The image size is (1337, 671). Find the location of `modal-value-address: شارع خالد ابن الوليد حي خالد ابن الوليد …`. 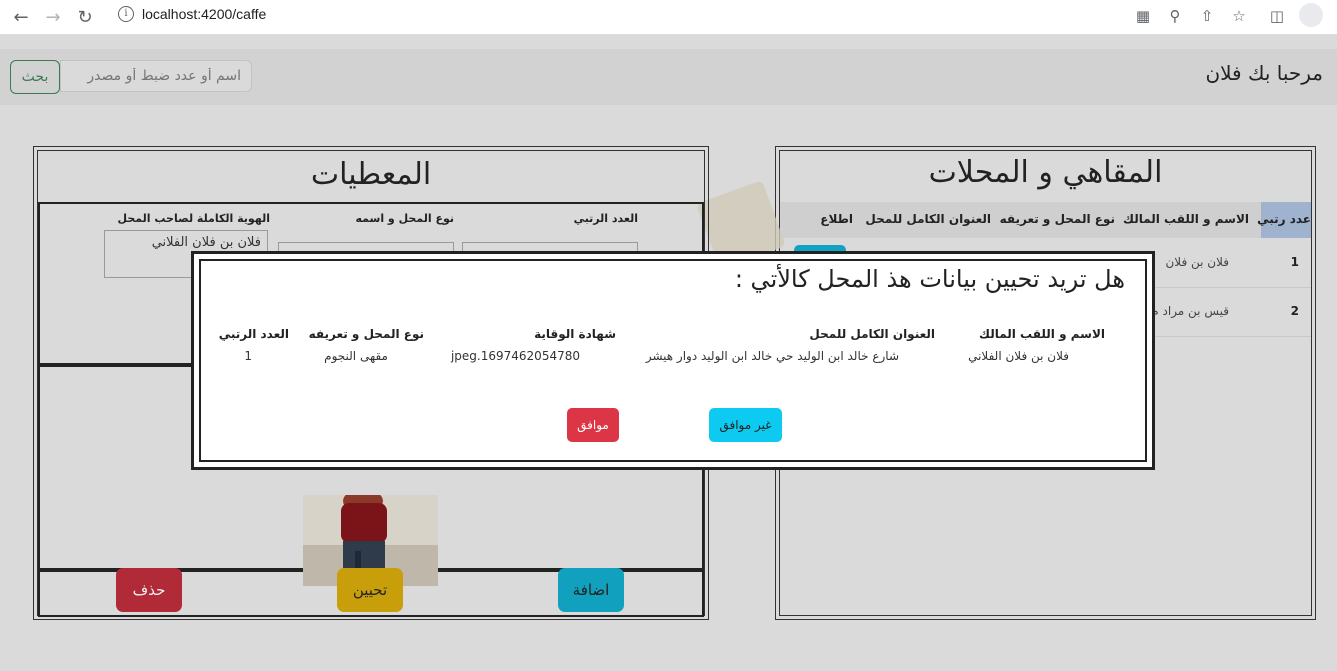

modal-value-address: شارع خالد ابن الوليد حي خالد ابن الوليد … is located at coordinates (772, 356).